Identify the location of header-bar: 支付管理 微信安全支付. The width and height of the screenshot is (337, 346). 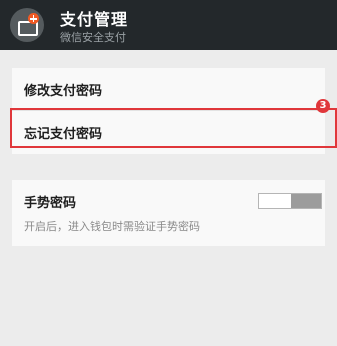
(168, 25).